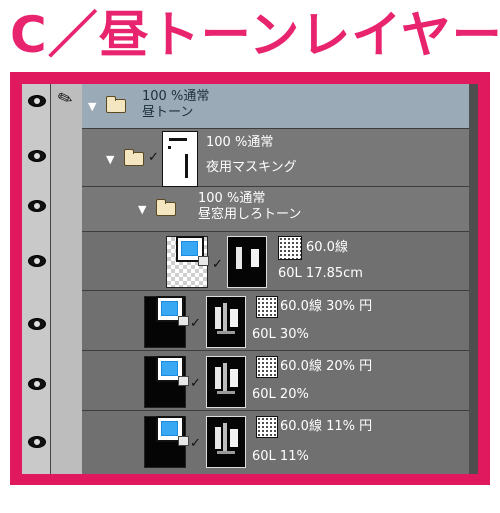 This screenshot has width=500, height=513. What do you see at coordinates (250, 214) in the screenshot?
I see `layer-name: 昼窓用しろトーン` at bounding box center [250, 214].